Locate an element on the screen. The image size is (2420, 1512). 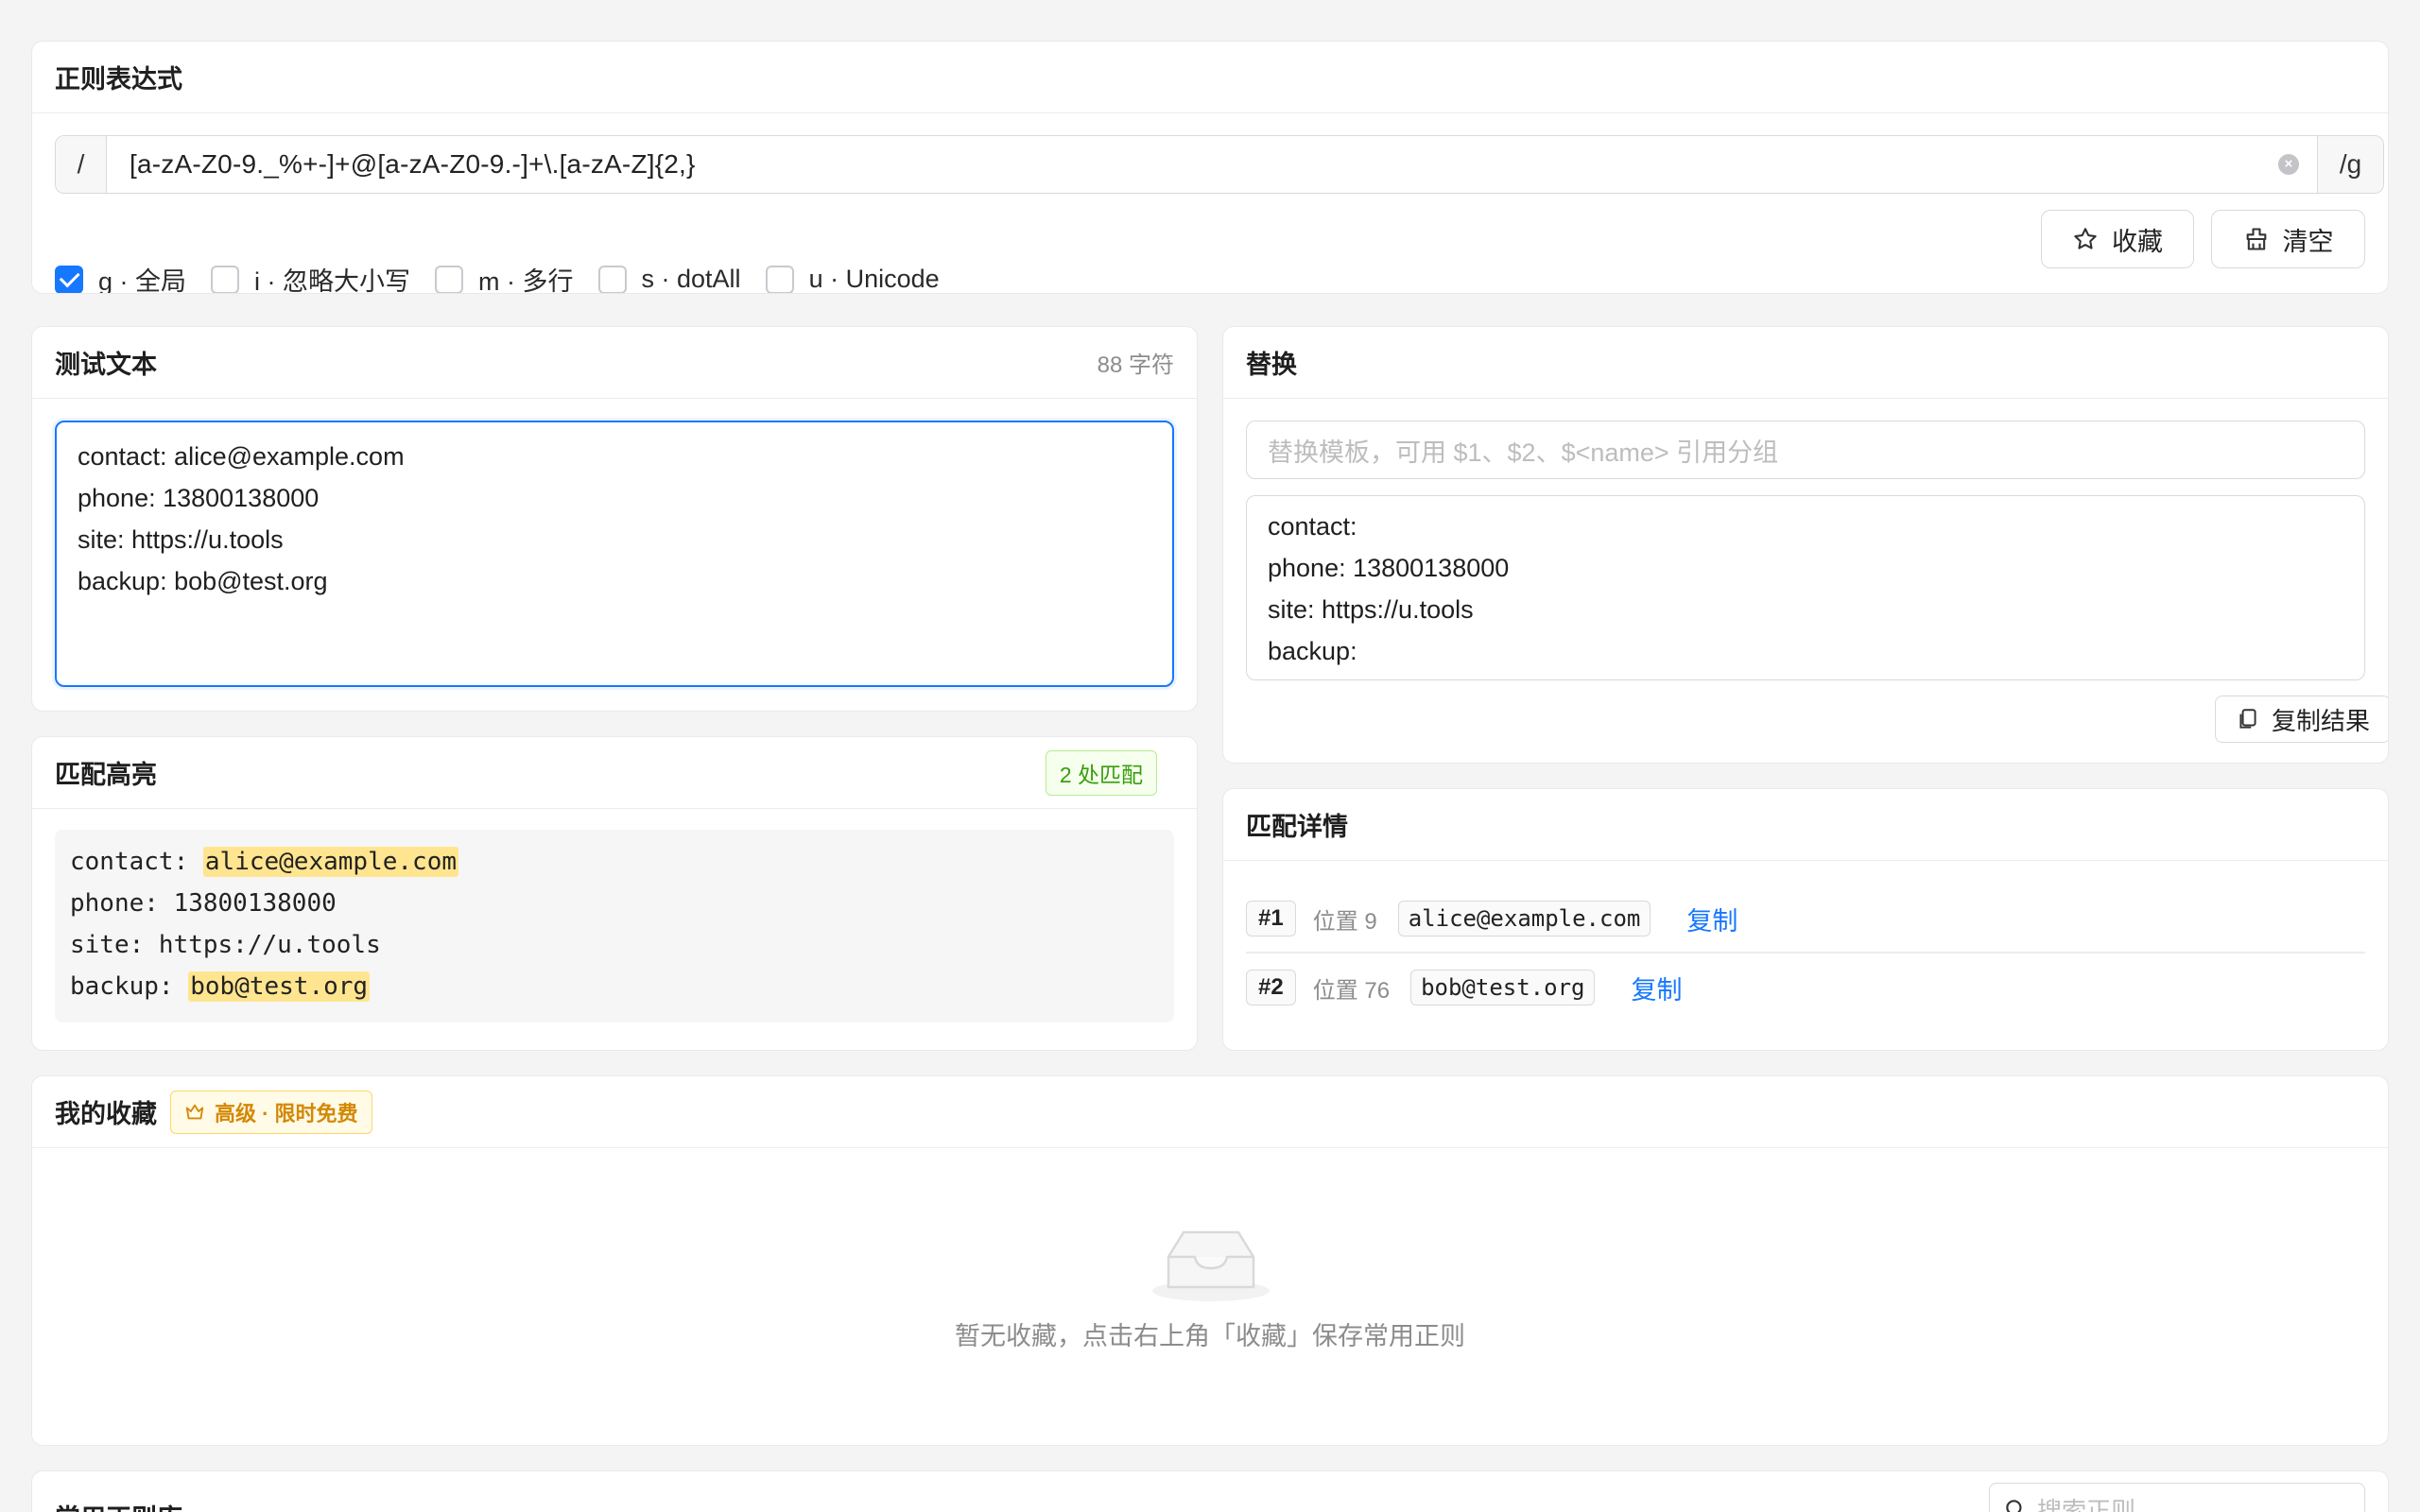
favorites-title: 我的收藏 is located at coordinates (106, 1114).